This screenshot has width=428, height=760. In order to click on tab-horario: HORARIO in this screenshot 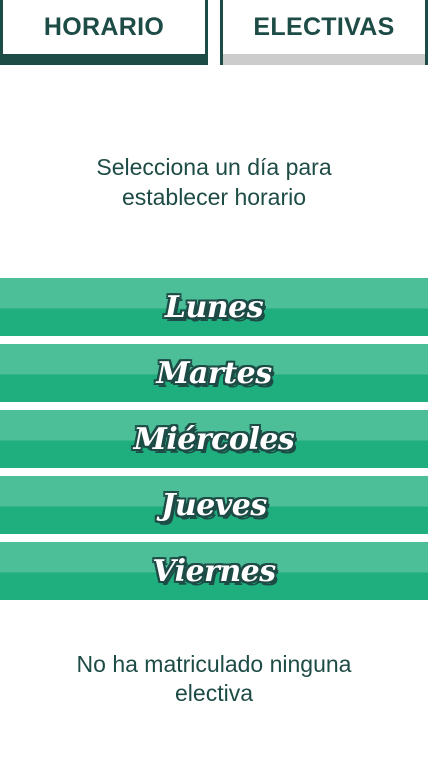, I will do `click(104, 32)`.